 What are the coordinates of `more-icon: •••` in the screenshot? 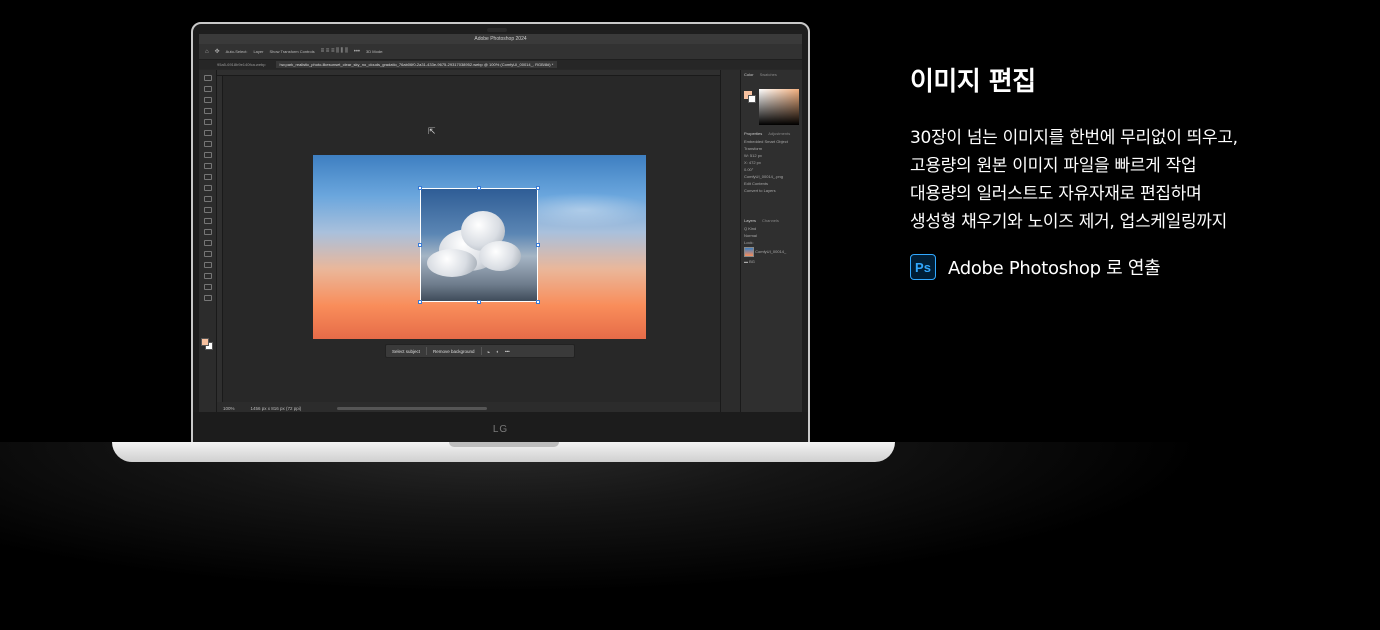 It's located at (357, 52).